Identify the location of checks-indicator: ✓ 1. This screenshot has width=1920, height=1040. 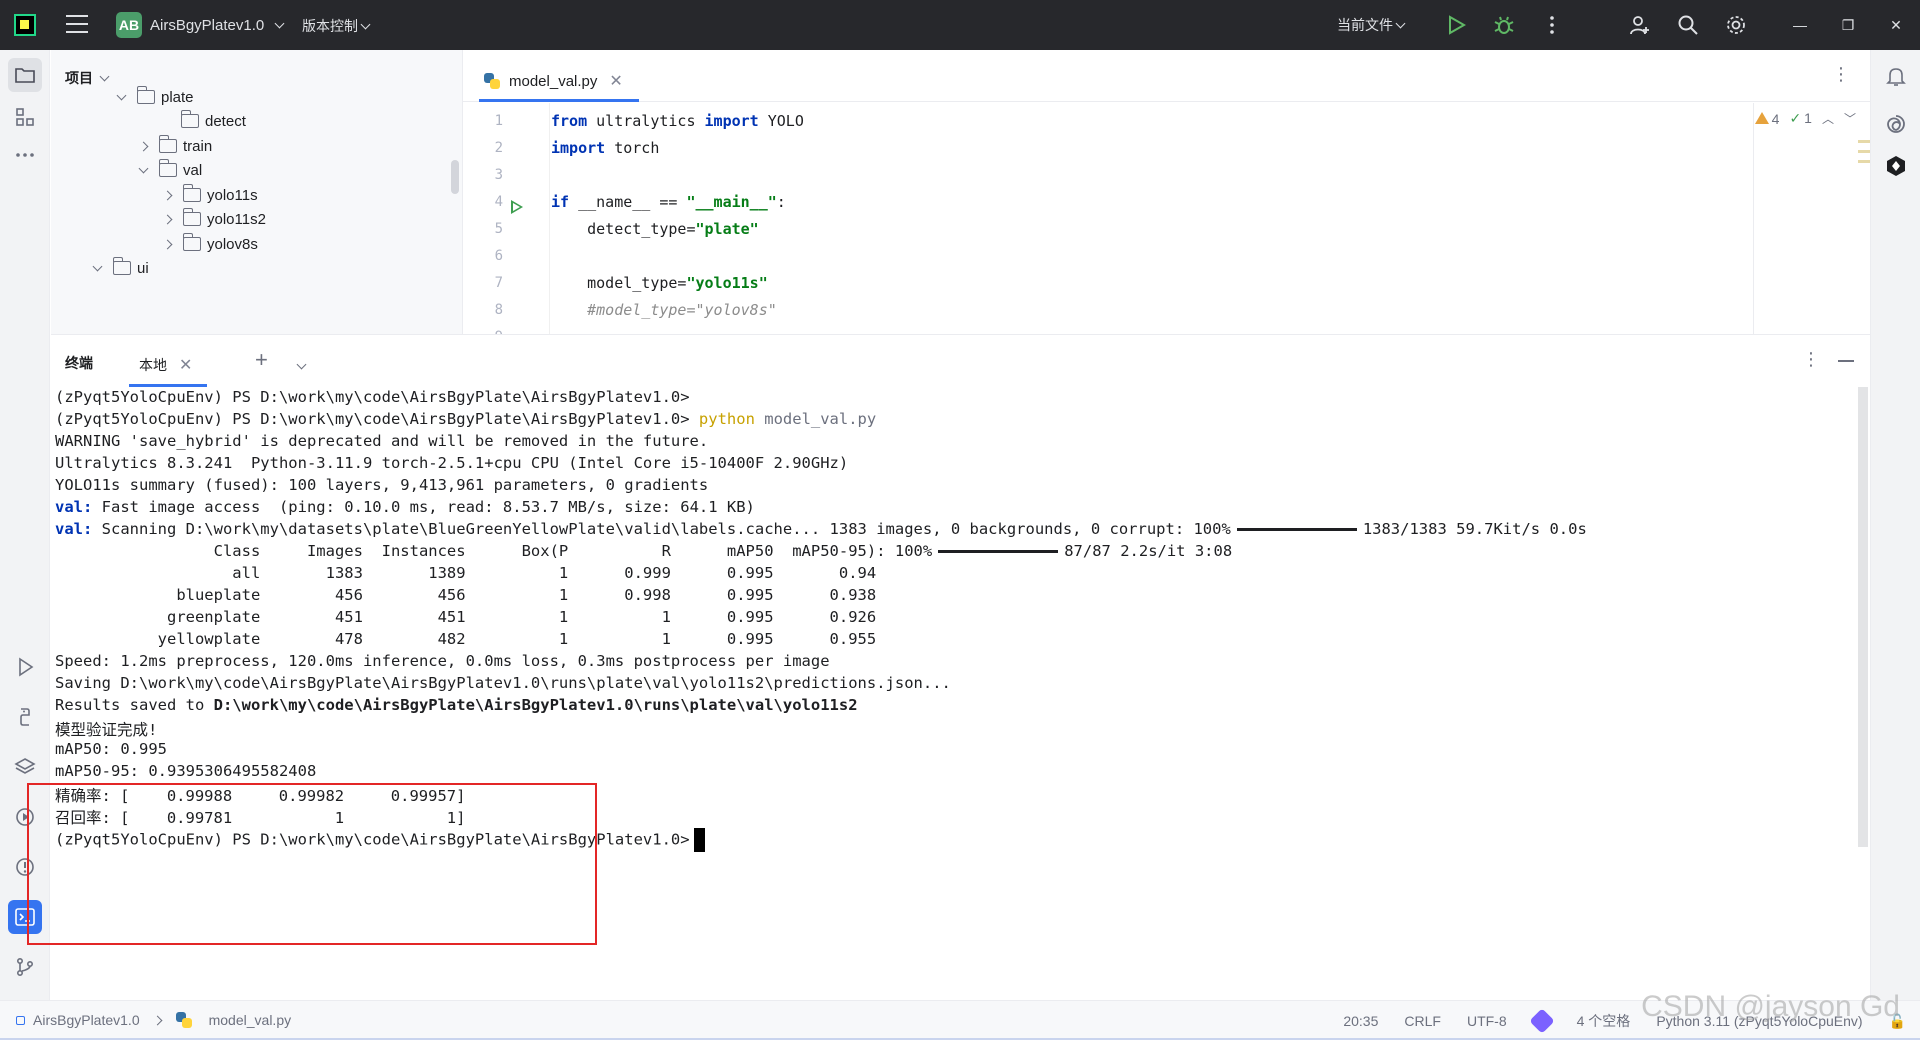
(1800, 118).